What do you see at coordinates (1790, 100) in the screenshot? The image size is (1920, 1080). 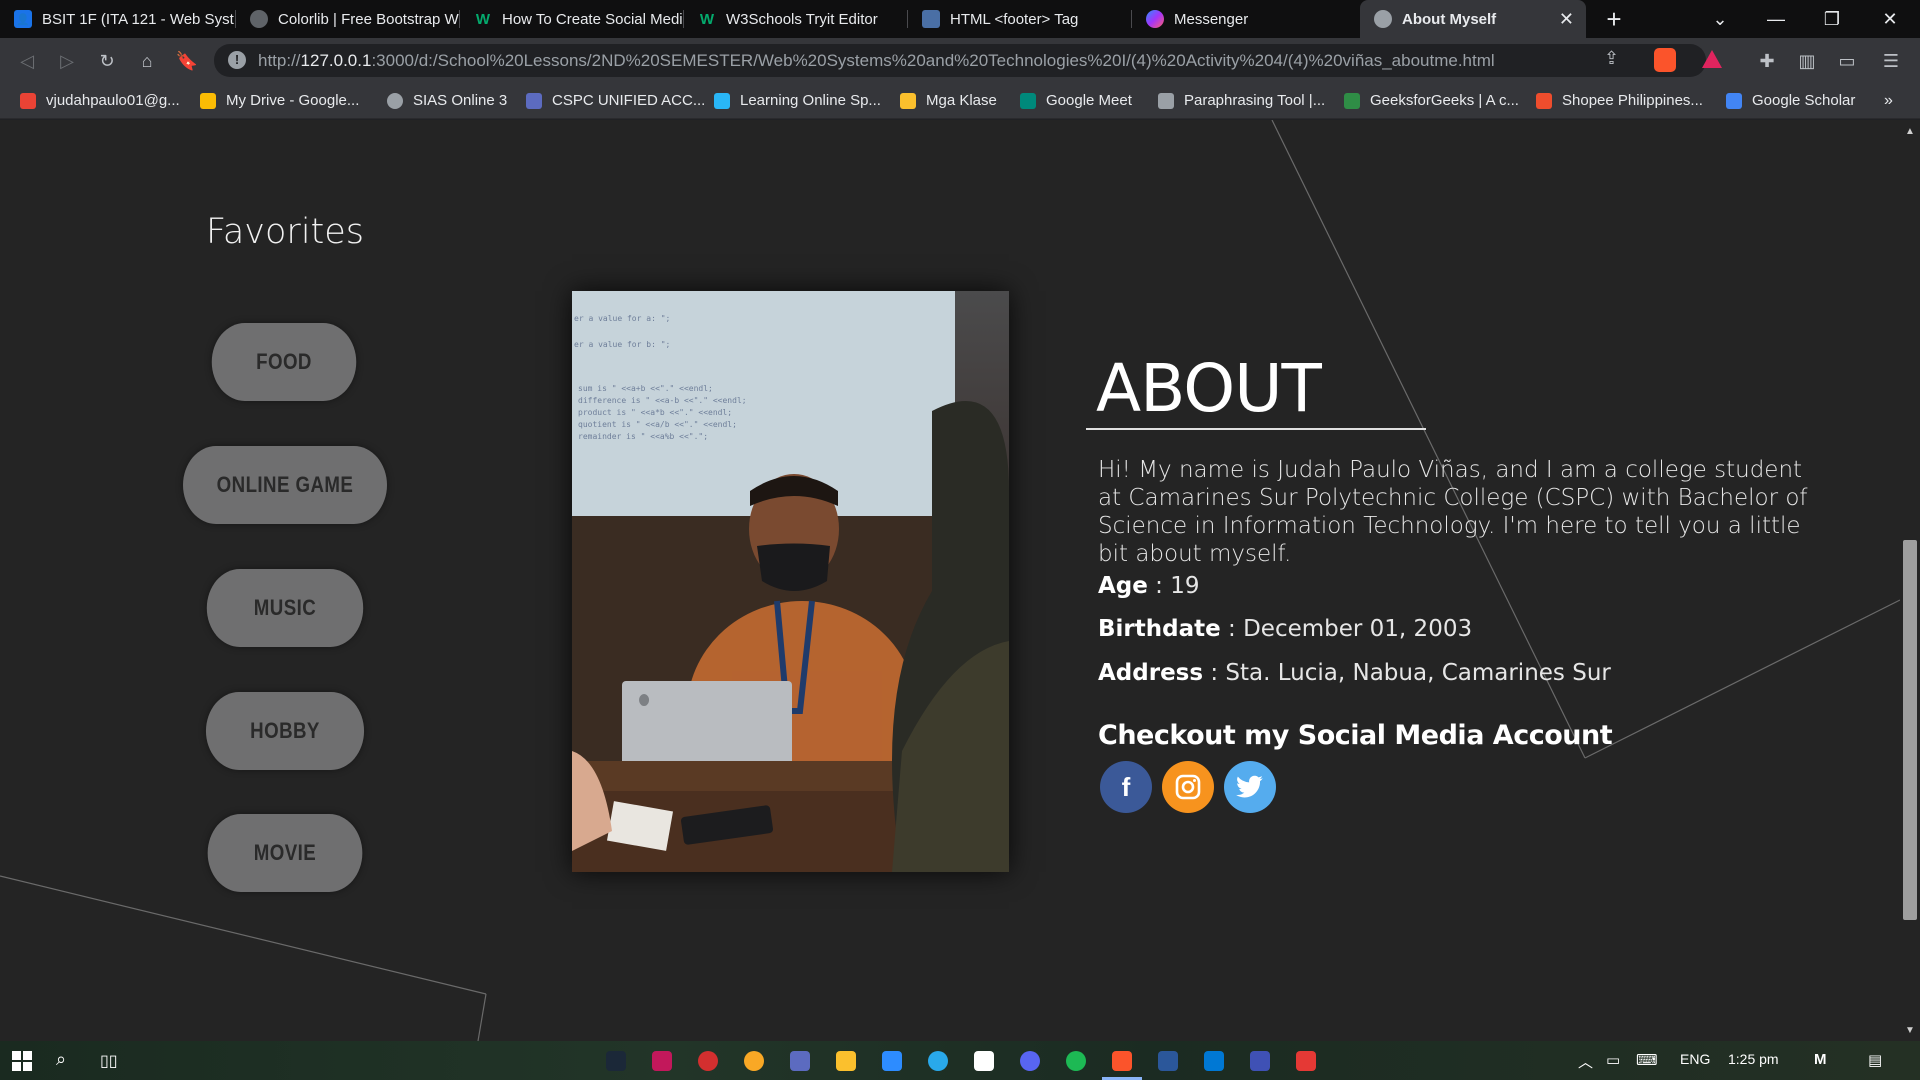 I see `bookmark-scholar: Google Scholar` at bounding box center [1790, 100].